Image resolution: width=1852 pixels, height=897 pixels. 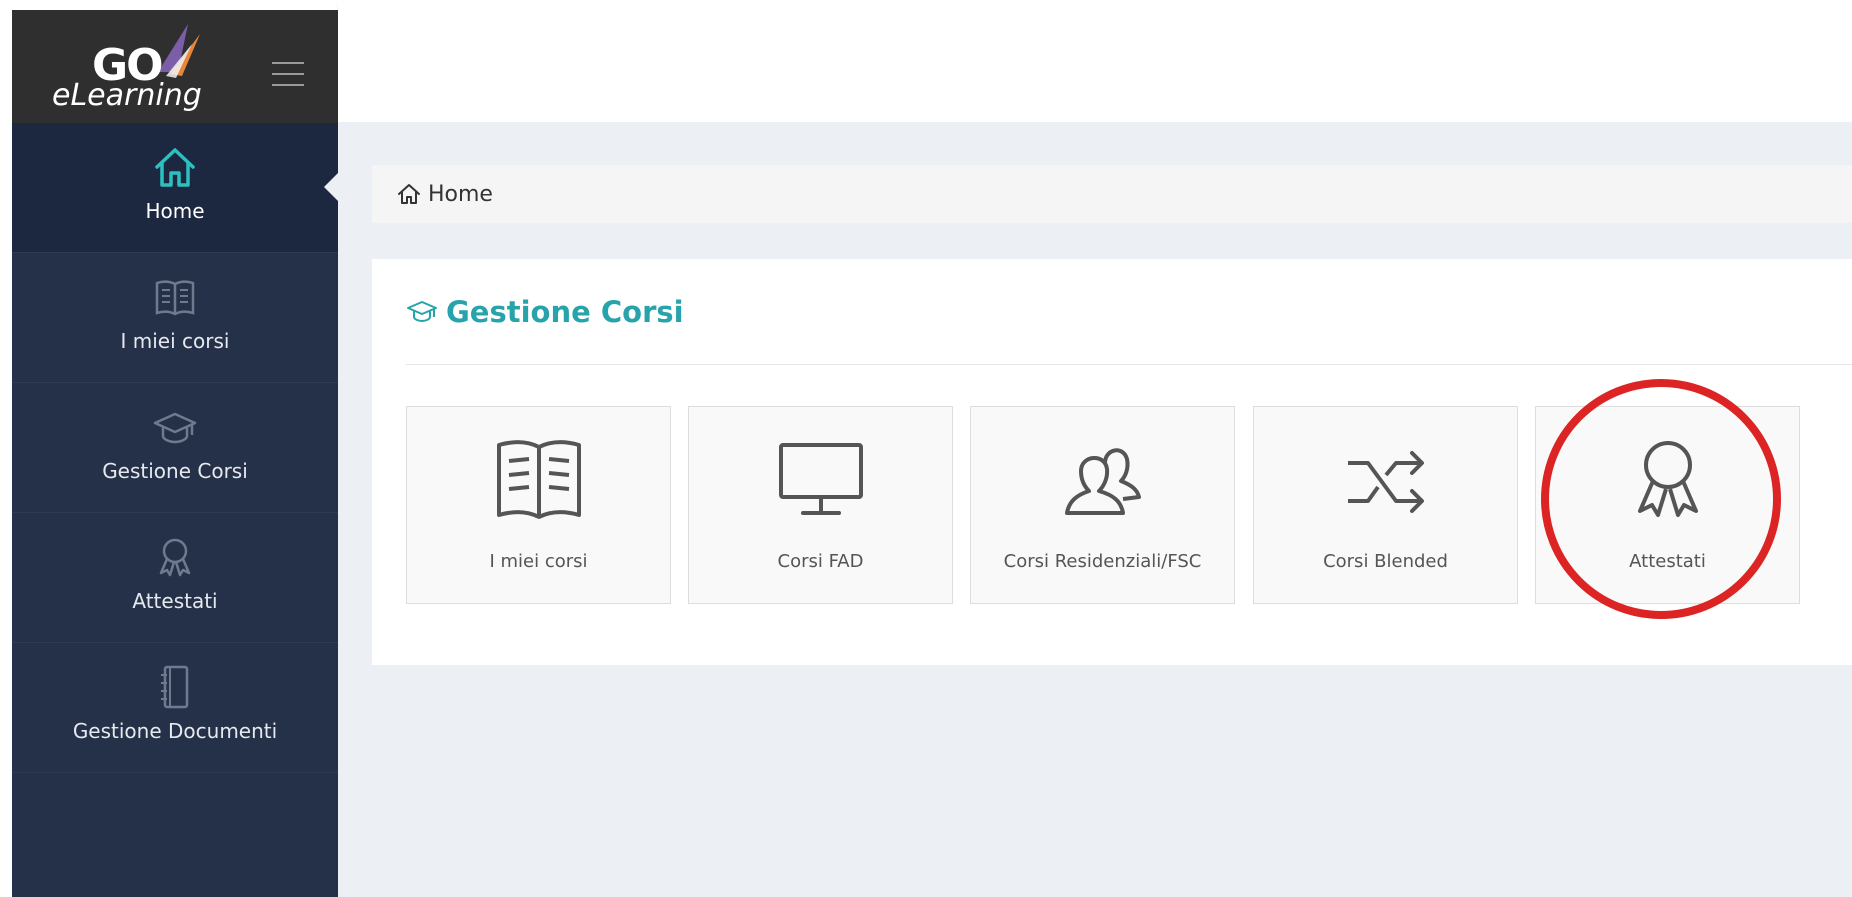 I want to click on go-elearning-logo: GO eLearning, so click(x=142, y=70).